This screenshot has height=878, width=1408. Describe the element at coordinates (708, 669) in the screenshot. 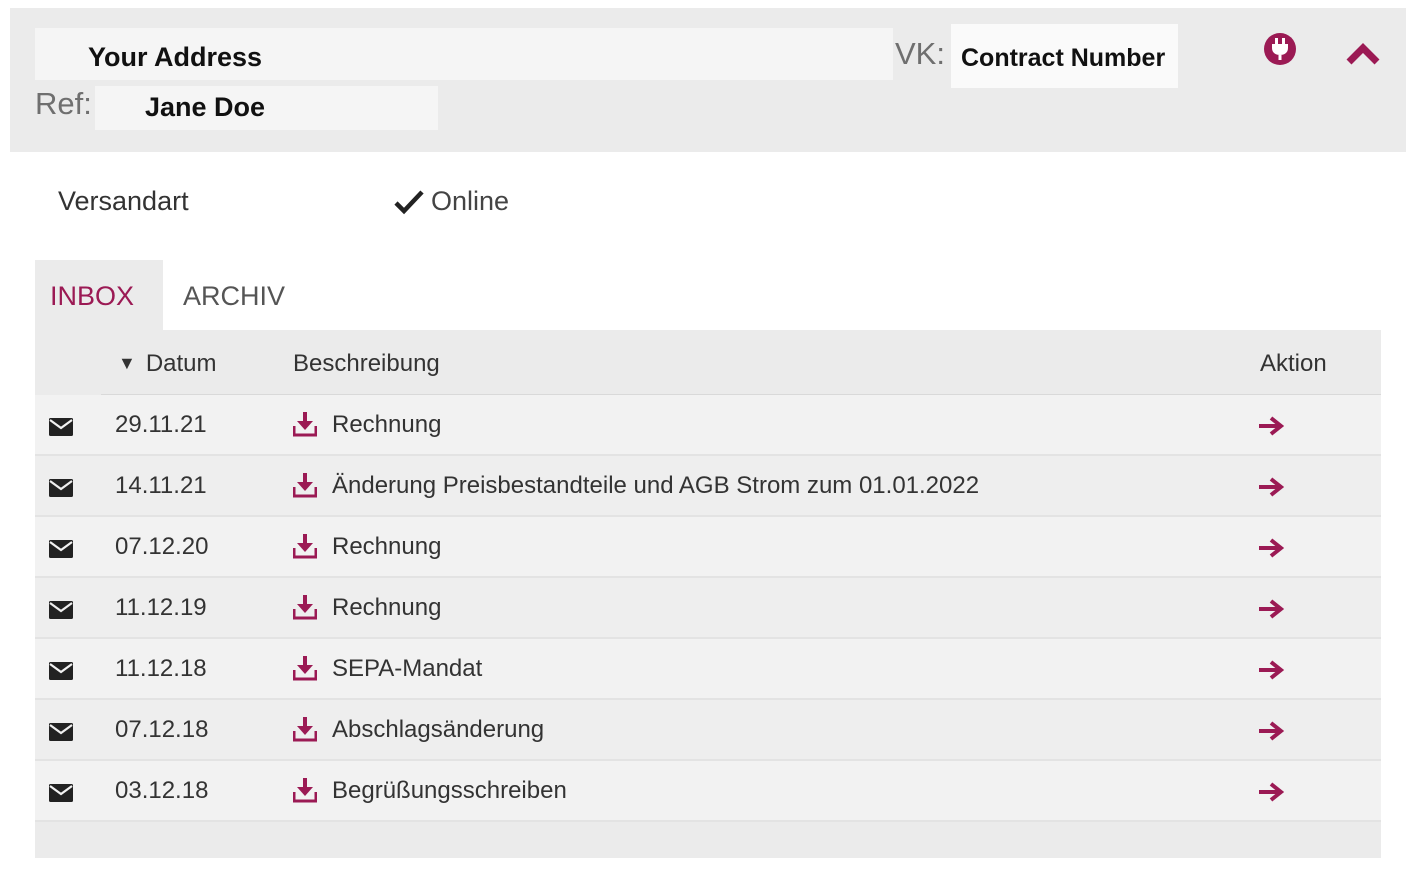

I see `table-row: 11.12.18 SEPA-Mandat` at that location.